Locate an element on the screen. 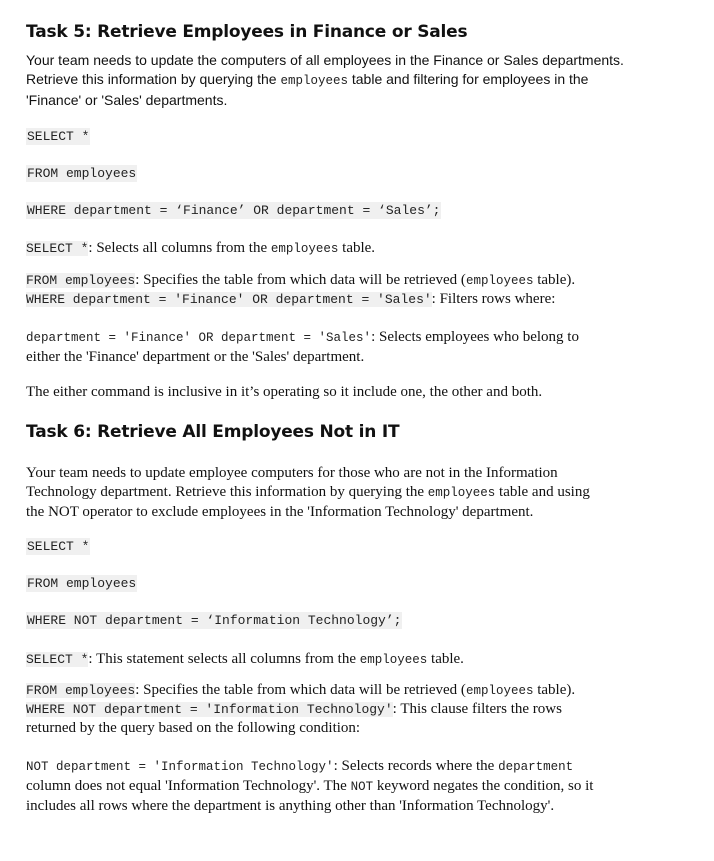 The width and height of the screenshot is (714, 861). task5-intro-line3: 'Finance' or 'Sales' departments. is located at coordinates (127, 100).